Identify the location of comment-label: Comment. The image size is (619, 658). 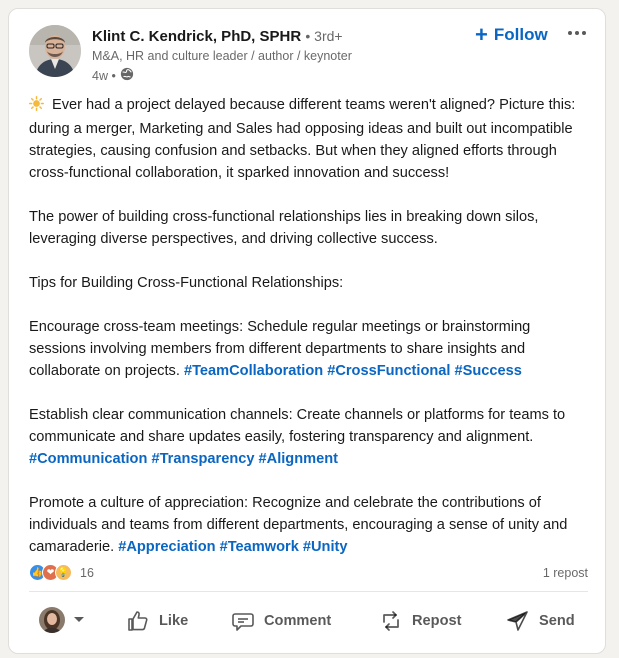
(298, 621).